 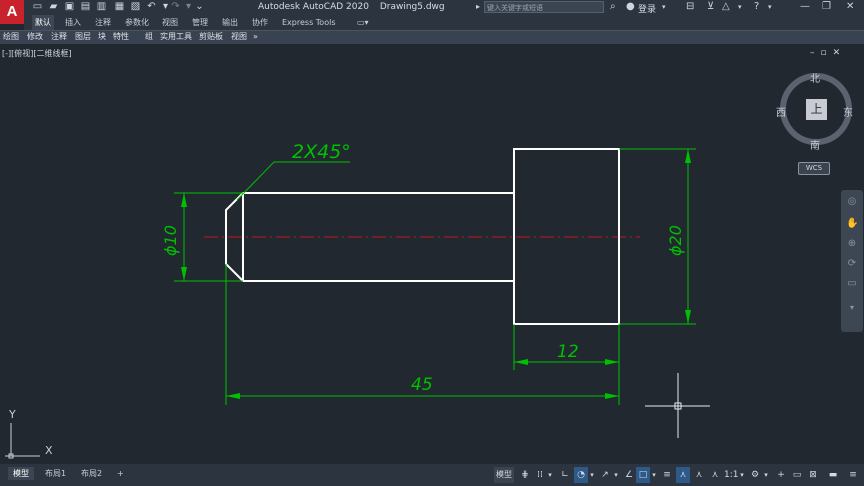 I want to click on dimension-45-label: 45, so click(x=422, y=385).